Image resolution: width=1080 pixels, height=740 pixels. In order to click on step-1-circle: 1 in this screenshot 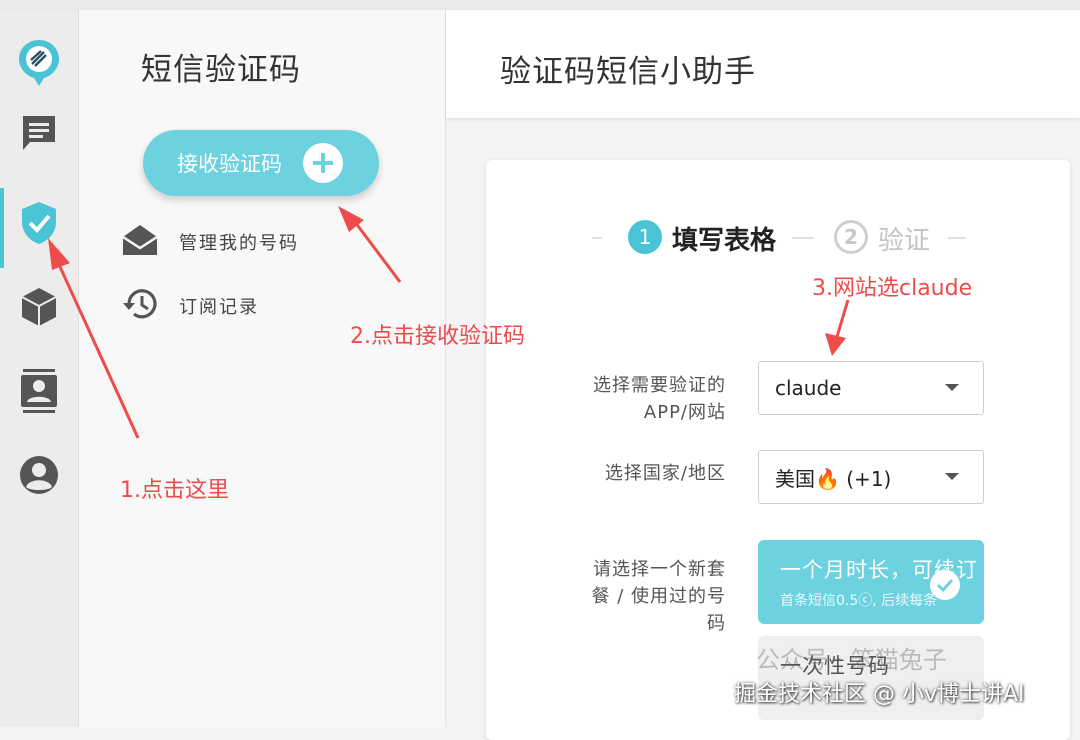, I will do `click(645, 237)`.